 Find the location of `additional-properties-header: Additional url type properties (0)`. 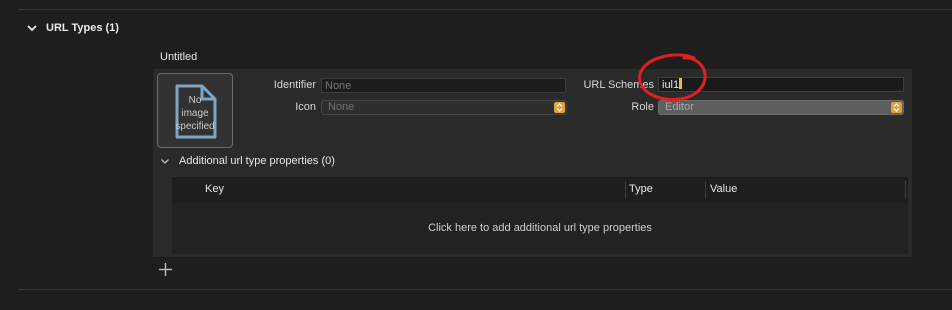

additional-properties-header: Additional url type properties (0) is located at coordinates (247, 161).